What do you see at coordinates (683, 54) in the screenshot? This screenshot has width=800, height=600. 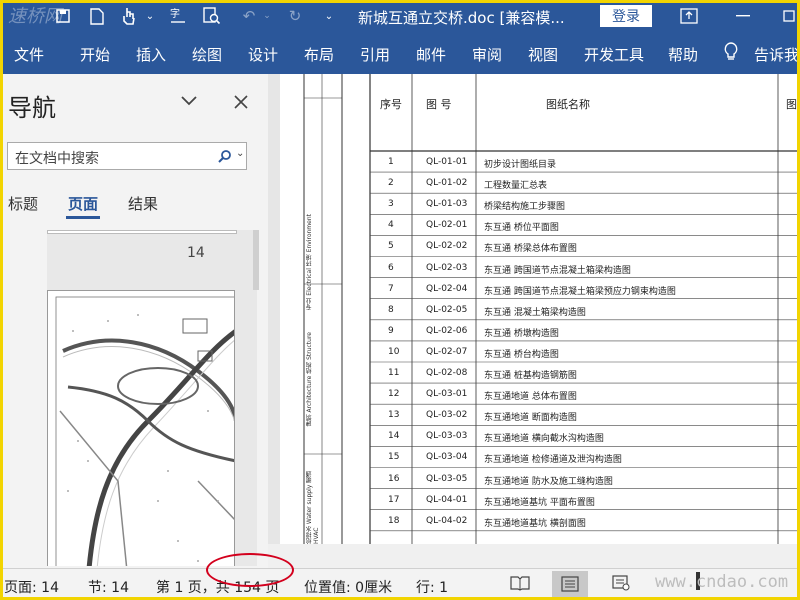 I see `tab-help: 帮助` at bounding box center [683, 54].